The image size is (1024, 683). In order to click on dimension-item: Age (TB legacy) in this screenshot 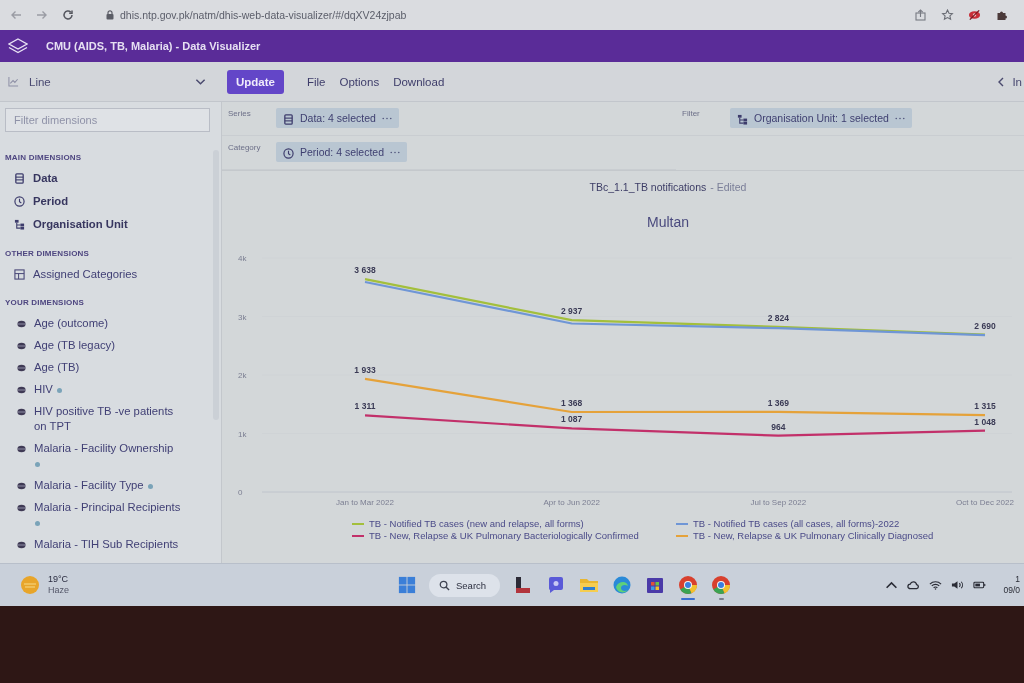, I will do `click(107, 345)`.